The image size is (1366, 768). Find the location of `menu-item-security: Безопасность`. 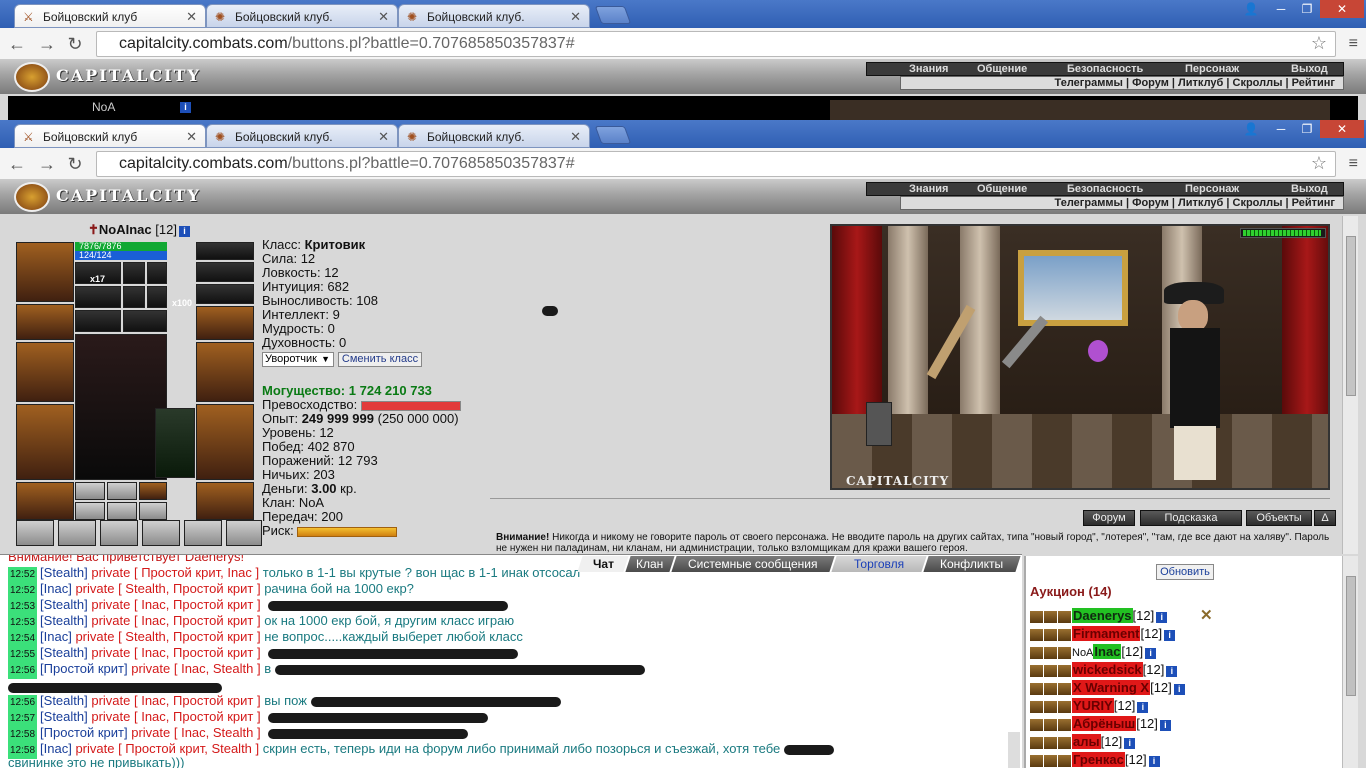

menu-item-security: Безопасность is located at coordinates (1105, 69).